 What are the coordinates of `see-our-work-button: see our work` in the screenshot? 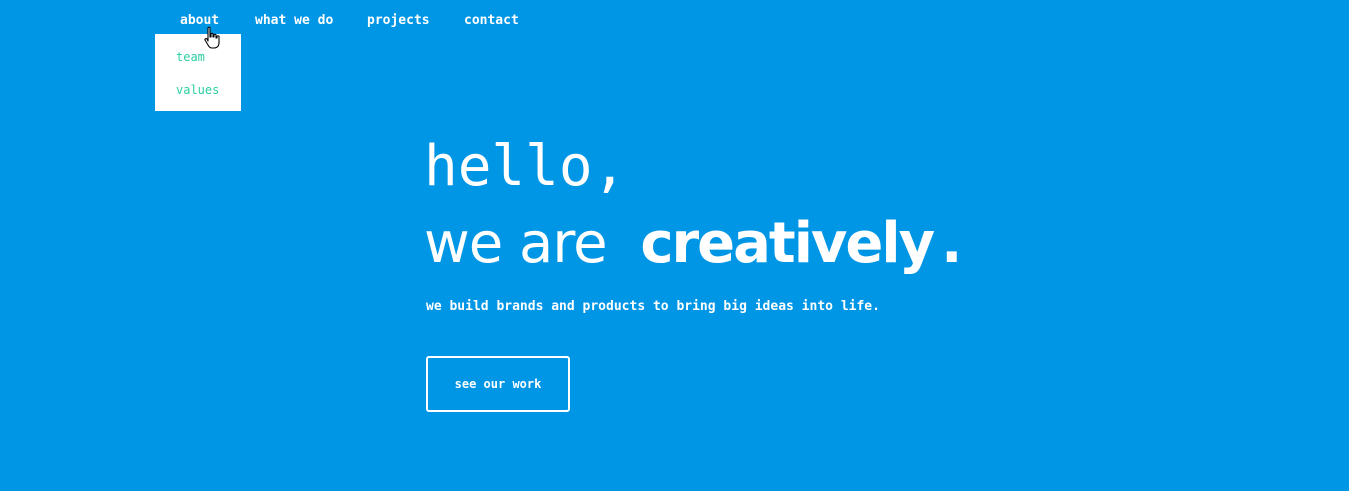 It's located at (498, 384).